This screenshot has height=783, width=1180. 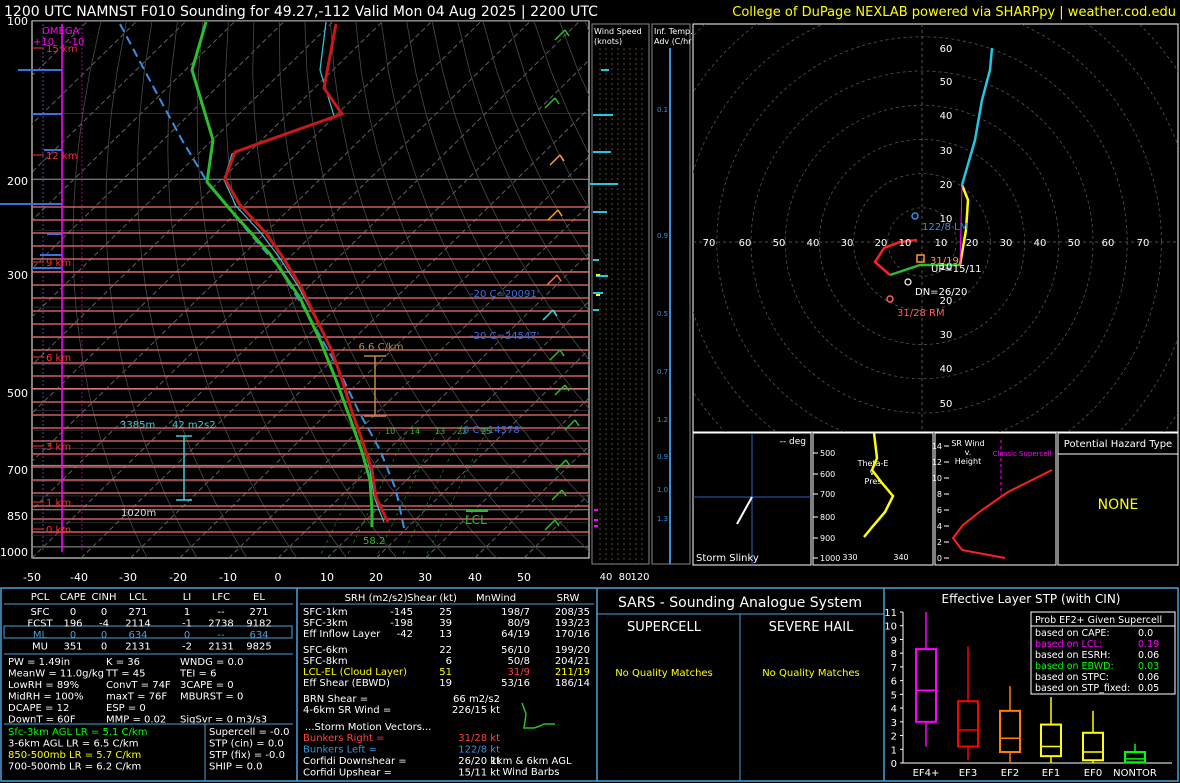 I want to click on thetae-panel: 5006007008009001000Theta-Ev.Pres330 340, so click(x=873, y=499).